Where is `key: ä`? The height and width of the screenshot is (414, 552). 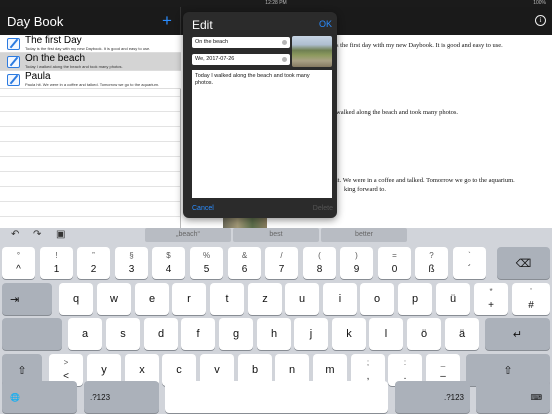
key: ä is located at coordinates (462, 334).